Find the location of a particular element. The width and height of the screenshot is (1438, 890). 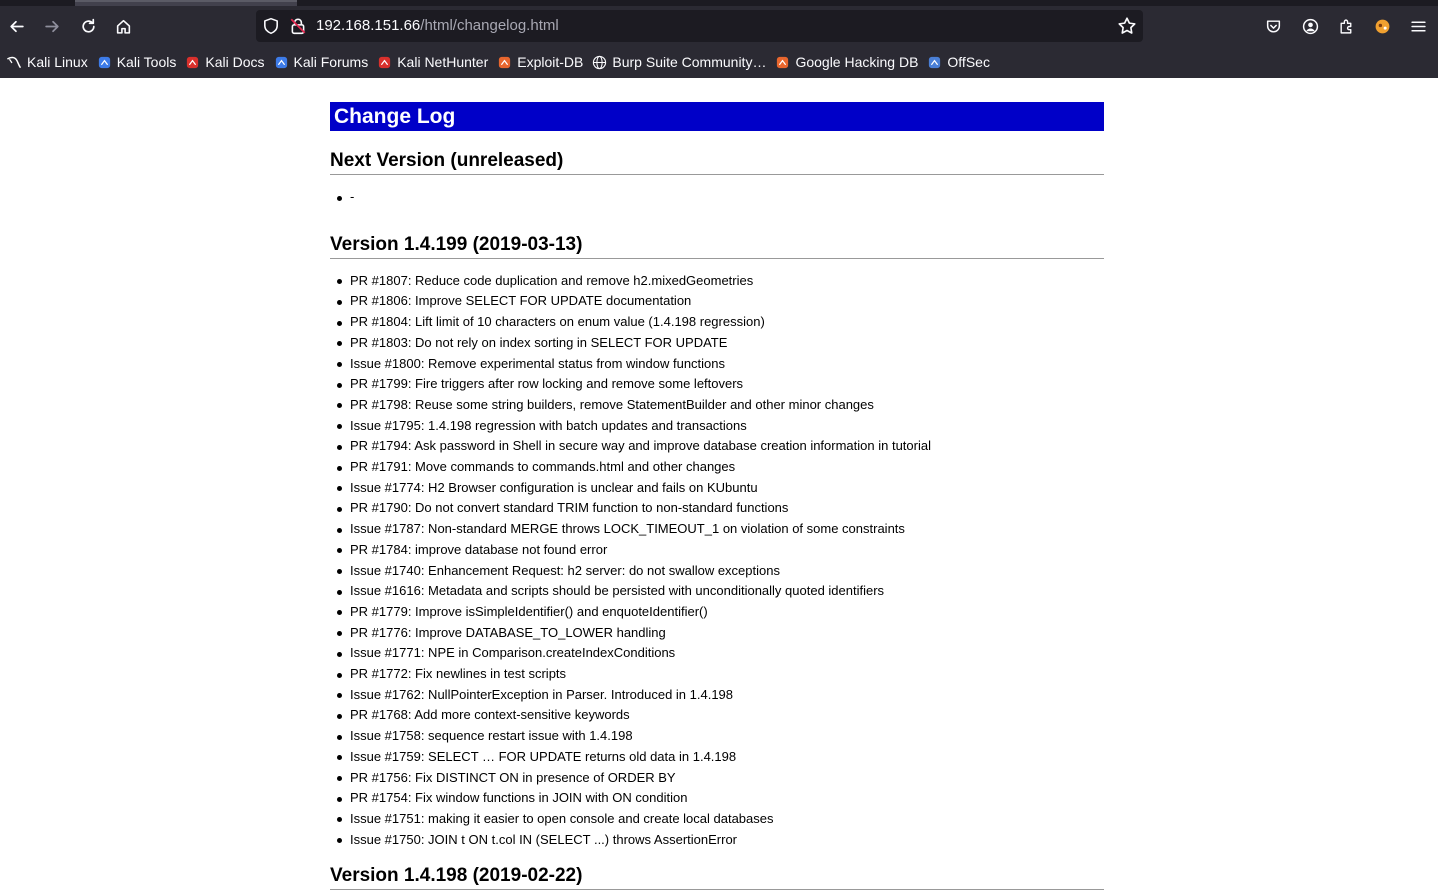

home-icon is located at coordinates (123, 26).